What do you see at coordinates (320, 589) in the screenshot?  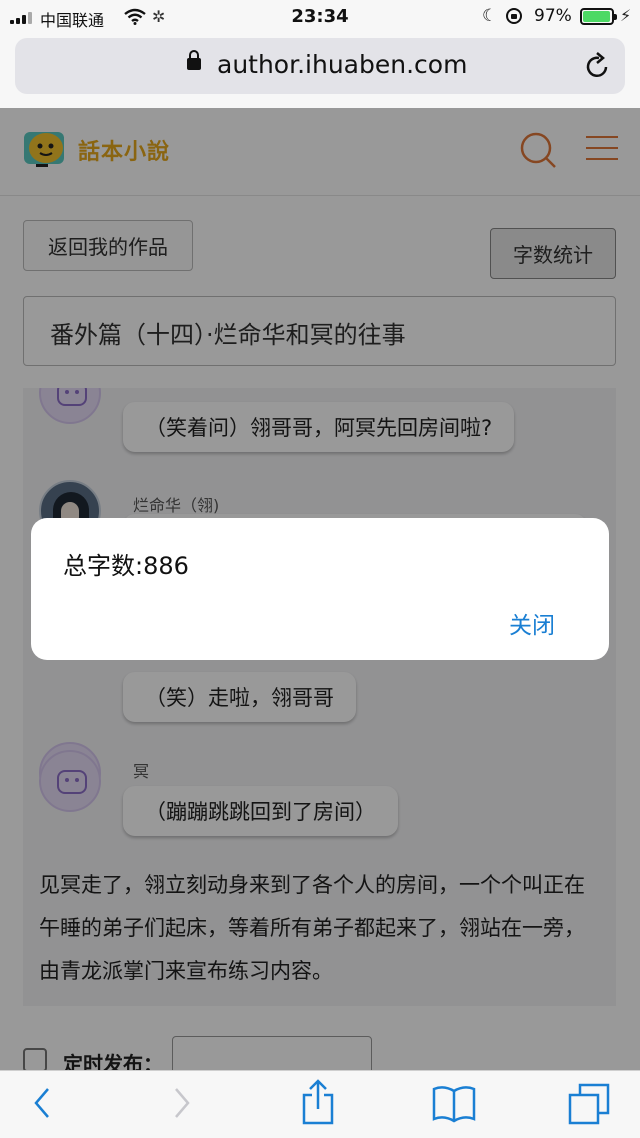 I see `alert-dialog: 总字数:886 关闭` at bounding box center [320, 589].